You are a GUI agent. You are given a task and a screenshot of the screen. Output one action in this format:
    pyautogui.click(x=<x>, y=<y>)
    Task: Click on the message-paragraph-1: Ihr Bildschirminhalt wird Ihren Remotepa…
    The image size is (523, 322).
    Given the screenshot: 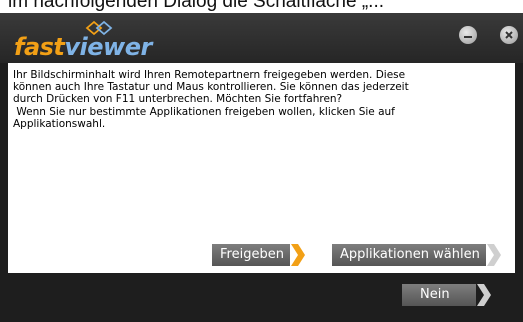 What is the action you would take?
    pyautogui.click(x=211, y=87)
    